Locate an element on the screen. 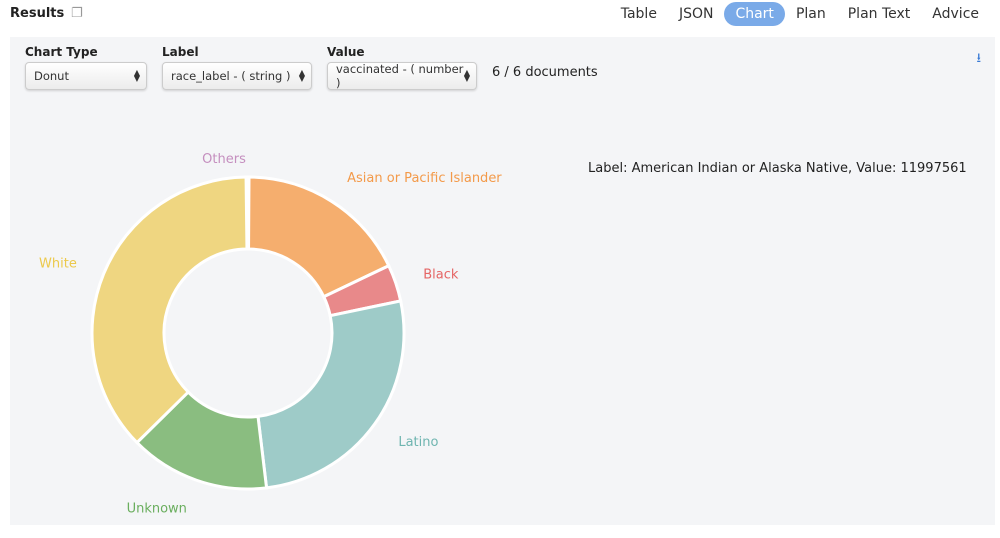 Image resolution: width=1000 pixels, height=538 pixels. donut-slice-latino is located at coordinates (331, 394).